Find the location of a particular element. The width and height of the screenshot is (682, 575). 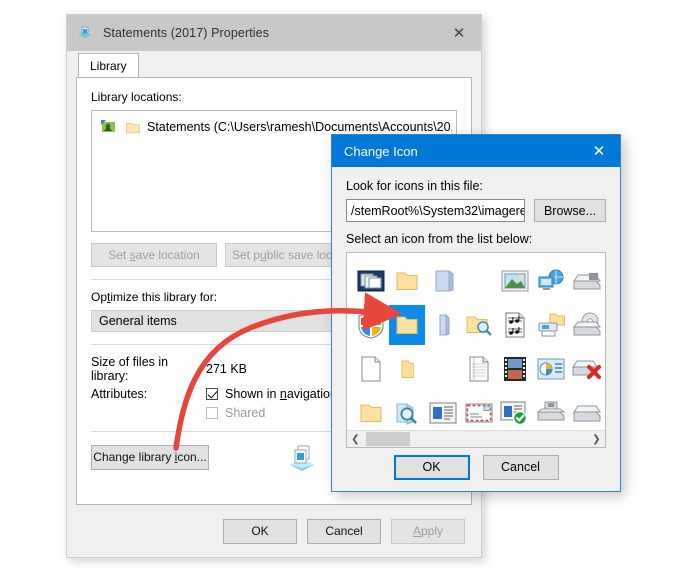

icon-file-path-input: /stemRoot%\System32\imageres.dll is located at coordinates (435, 210).